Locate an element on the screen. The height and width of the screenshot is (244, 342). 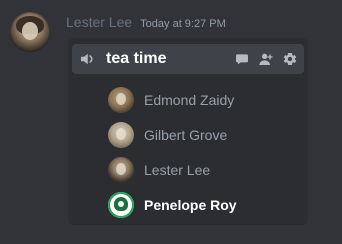
member-name: Lester Lee is located at coordinates (177, 169).